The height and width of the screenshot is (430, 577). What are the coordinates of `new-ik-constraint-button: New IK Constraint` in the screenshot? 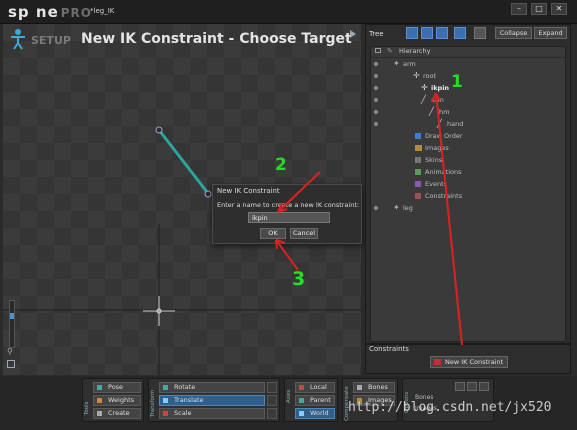 It's located at (469, 362).